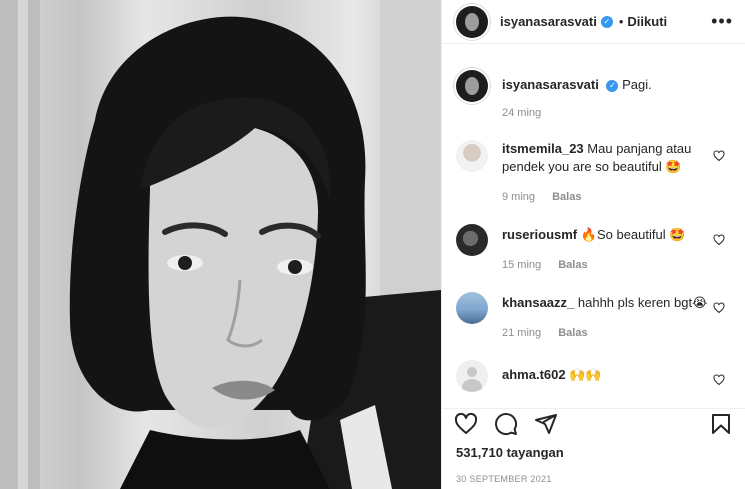  What do you see at coordinates (633, 234) in the screenshot?
I see `comment-text: 🔥So beautiful 🤩` at bounding box center [633, 234].